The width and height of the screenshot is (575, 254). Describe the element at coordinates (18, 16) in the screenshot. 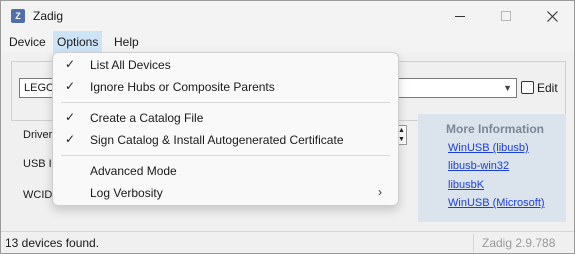

I see `app-icon: Z` at that location.